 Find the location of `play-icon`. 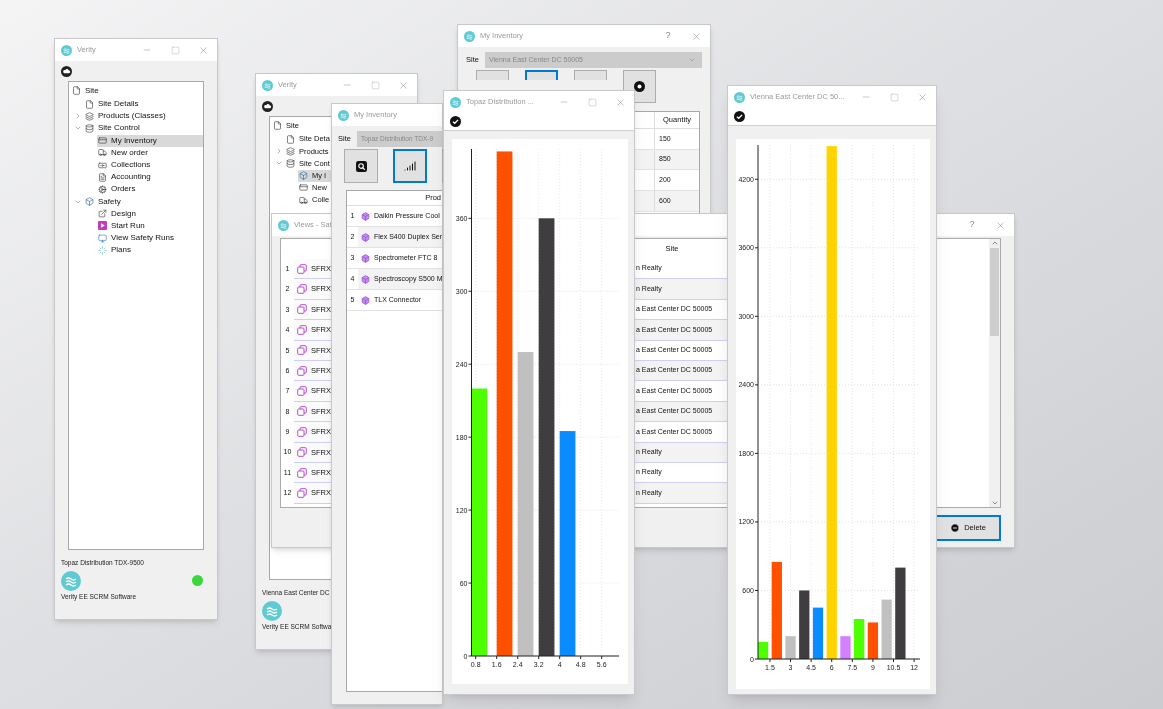

play-icon is located at coordinates (102, 226).